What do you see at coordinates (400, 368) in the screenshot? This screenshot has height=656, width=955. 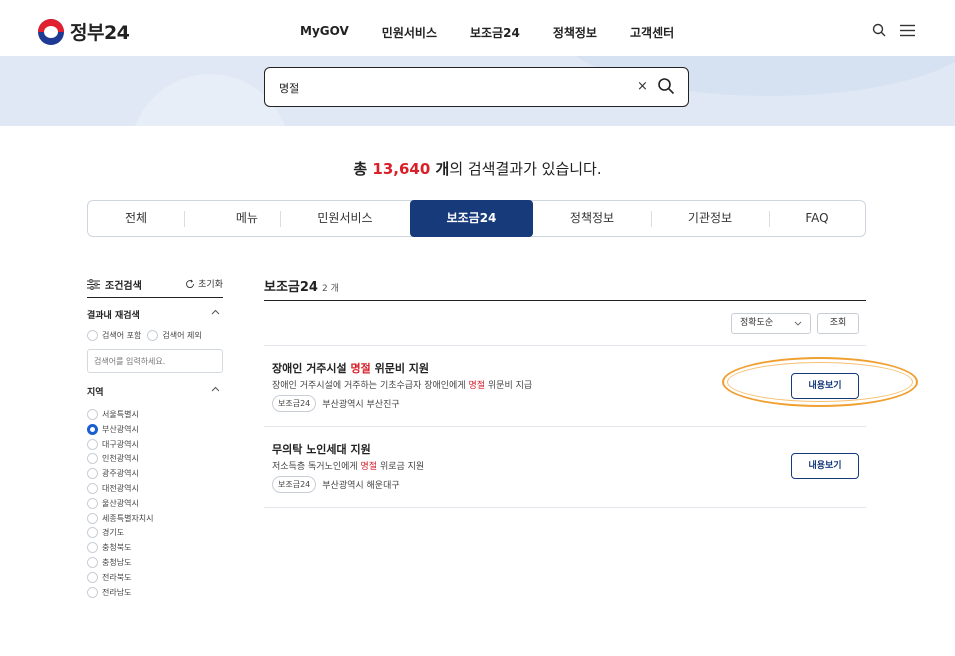 I see `title-text: 위문비 지원` at bounding box center [400, 368].